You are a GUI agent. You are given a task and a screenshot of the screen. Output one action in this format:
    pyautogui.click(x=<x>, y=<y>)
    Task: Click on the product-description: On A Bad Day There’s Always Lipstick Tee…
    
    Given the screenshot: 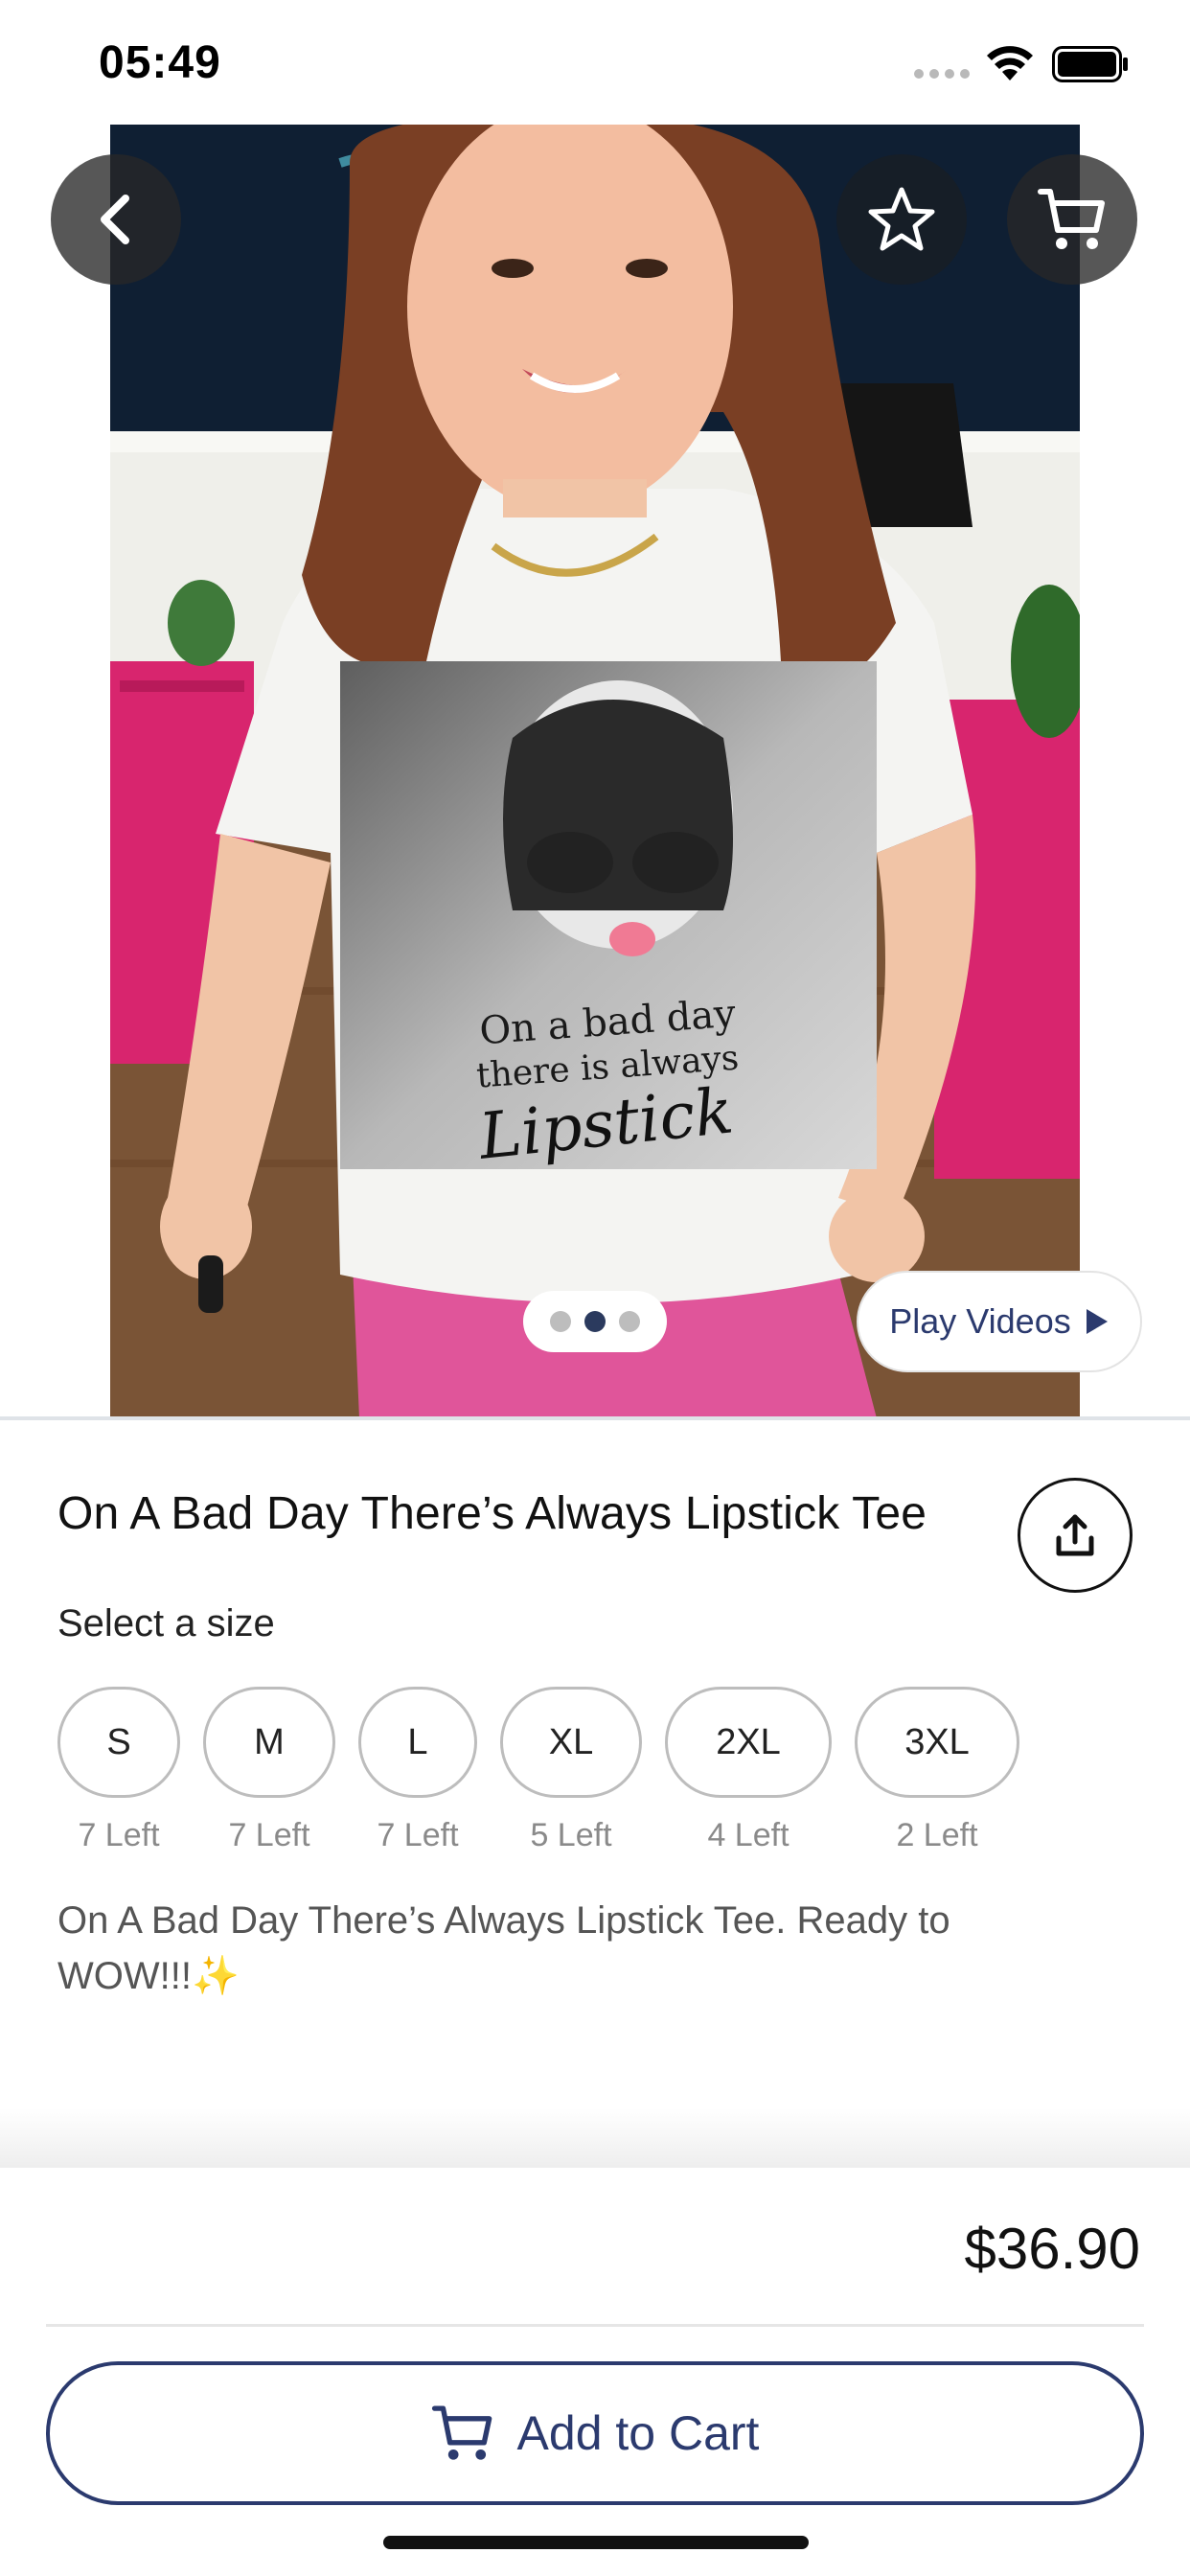 What is the action you would take?
    pyautogui.click(x=503, y=1948)
    